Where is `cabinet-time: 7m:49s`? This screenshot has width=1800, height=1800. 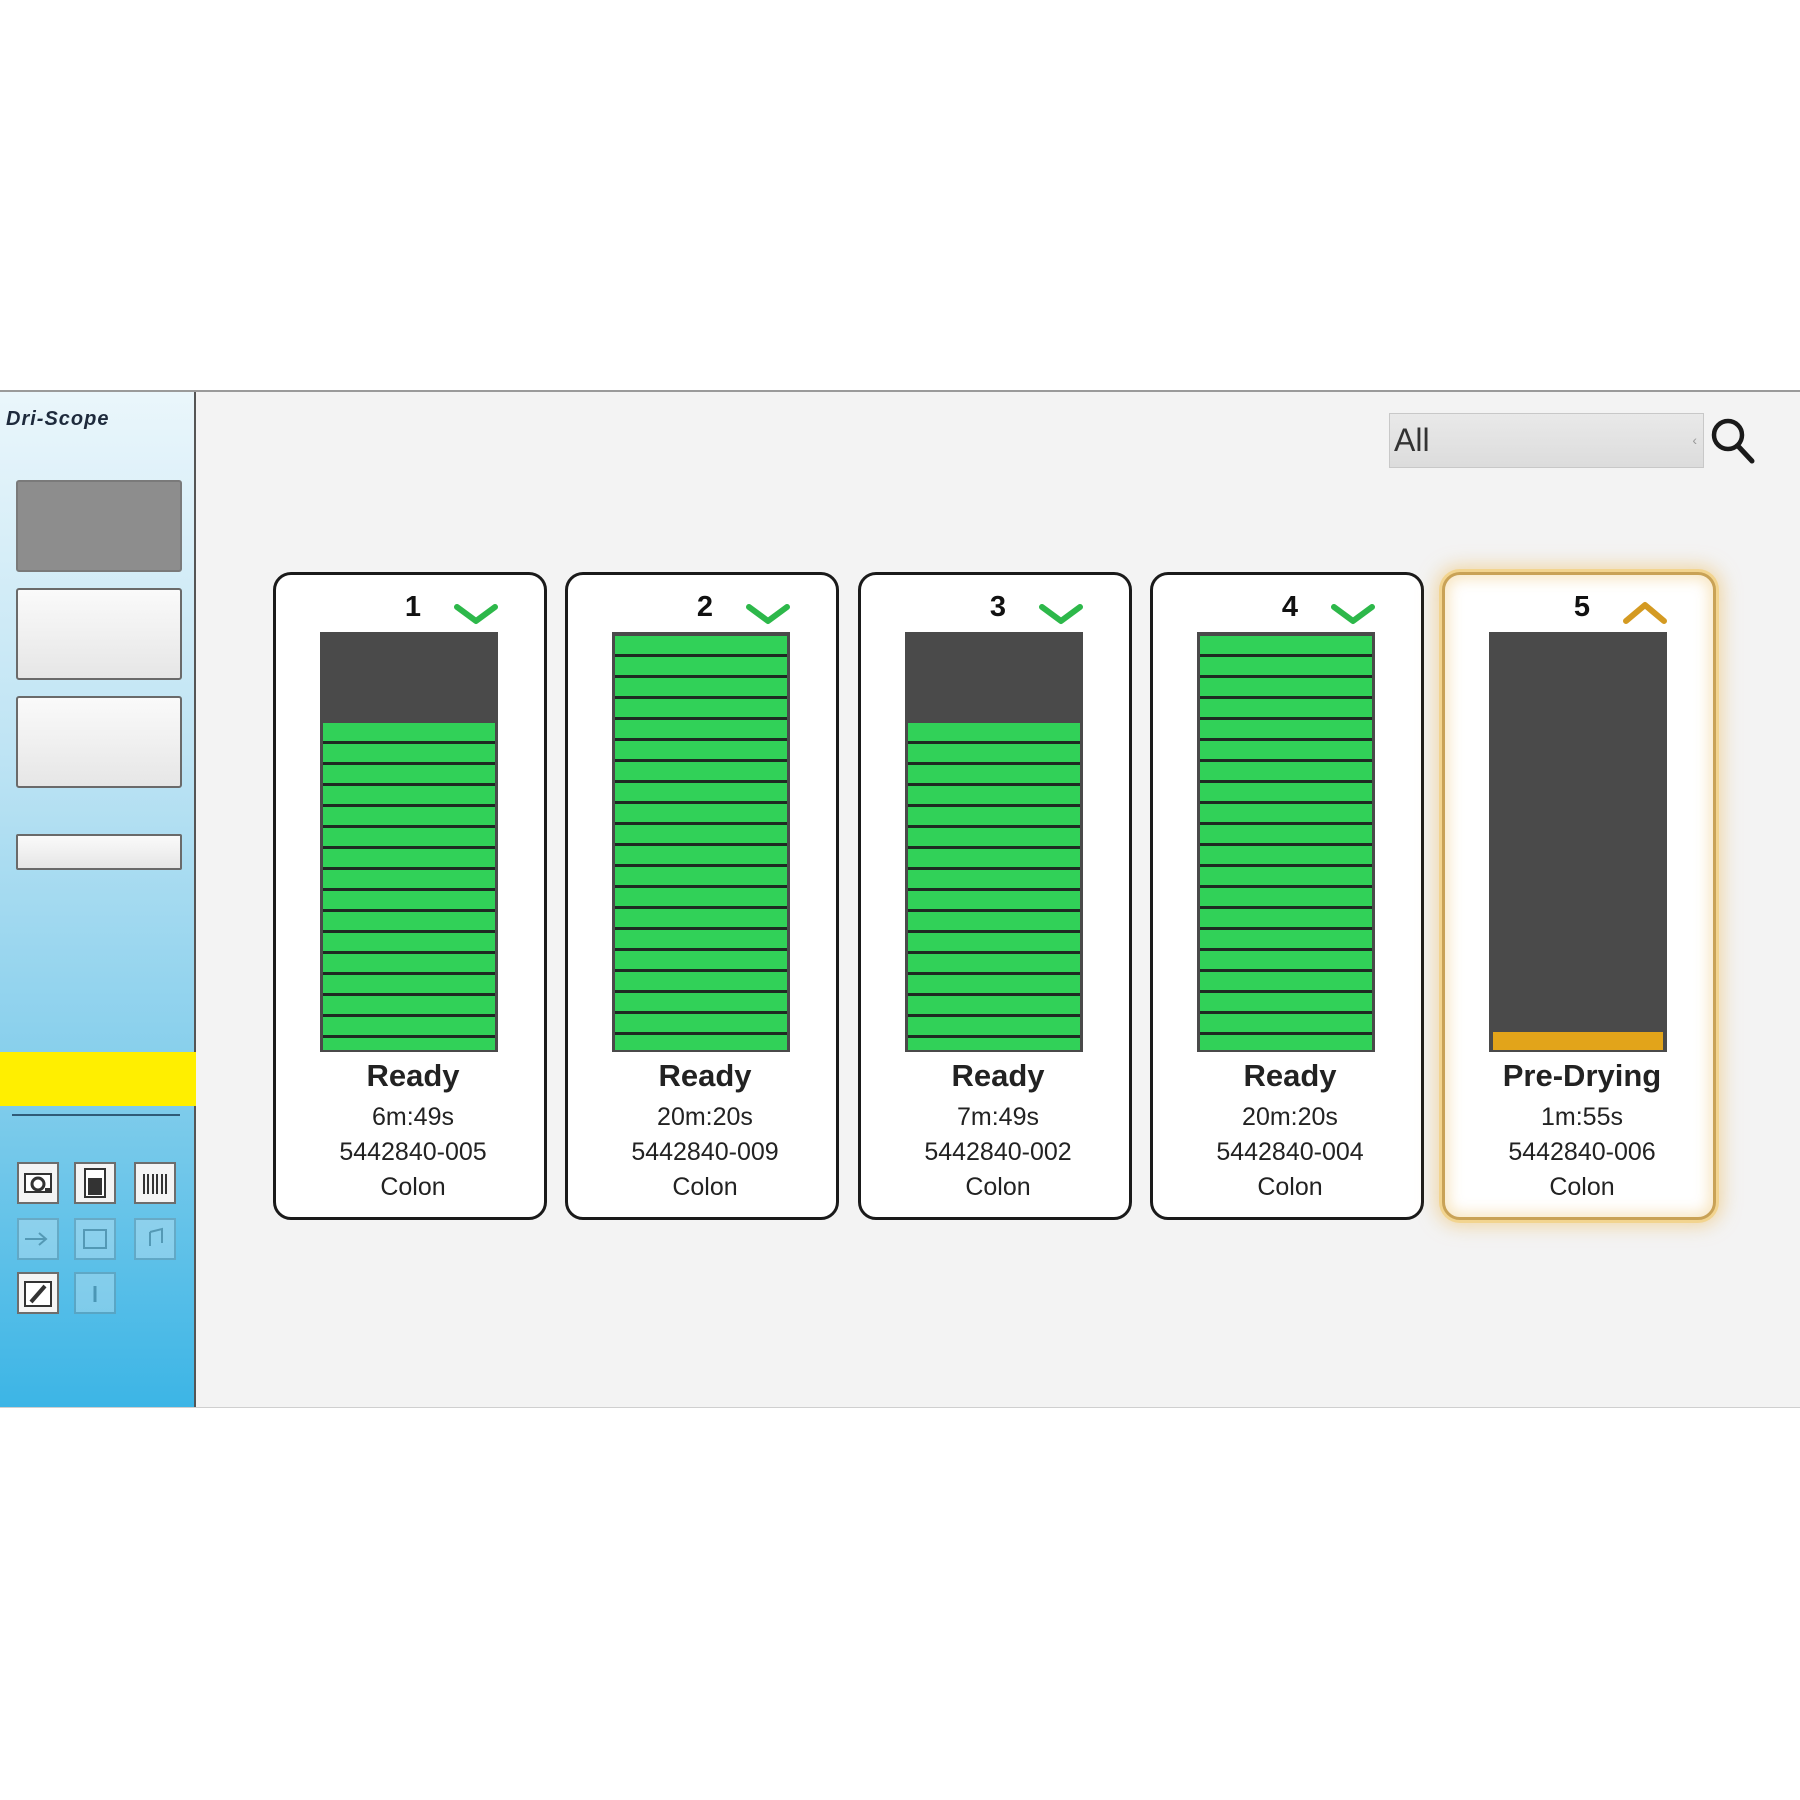 cabinet-time: 7m:49s is located at coordinates (998, 1117).